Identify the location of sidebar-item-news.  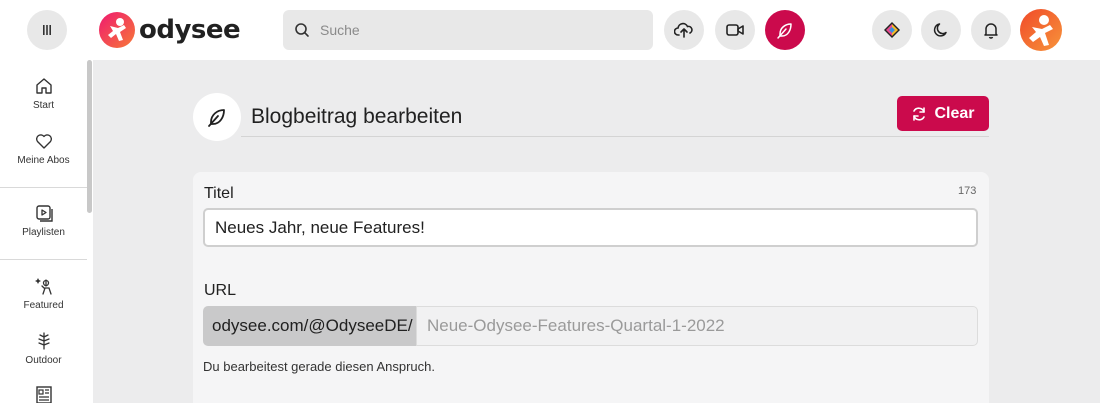
(43, 394).